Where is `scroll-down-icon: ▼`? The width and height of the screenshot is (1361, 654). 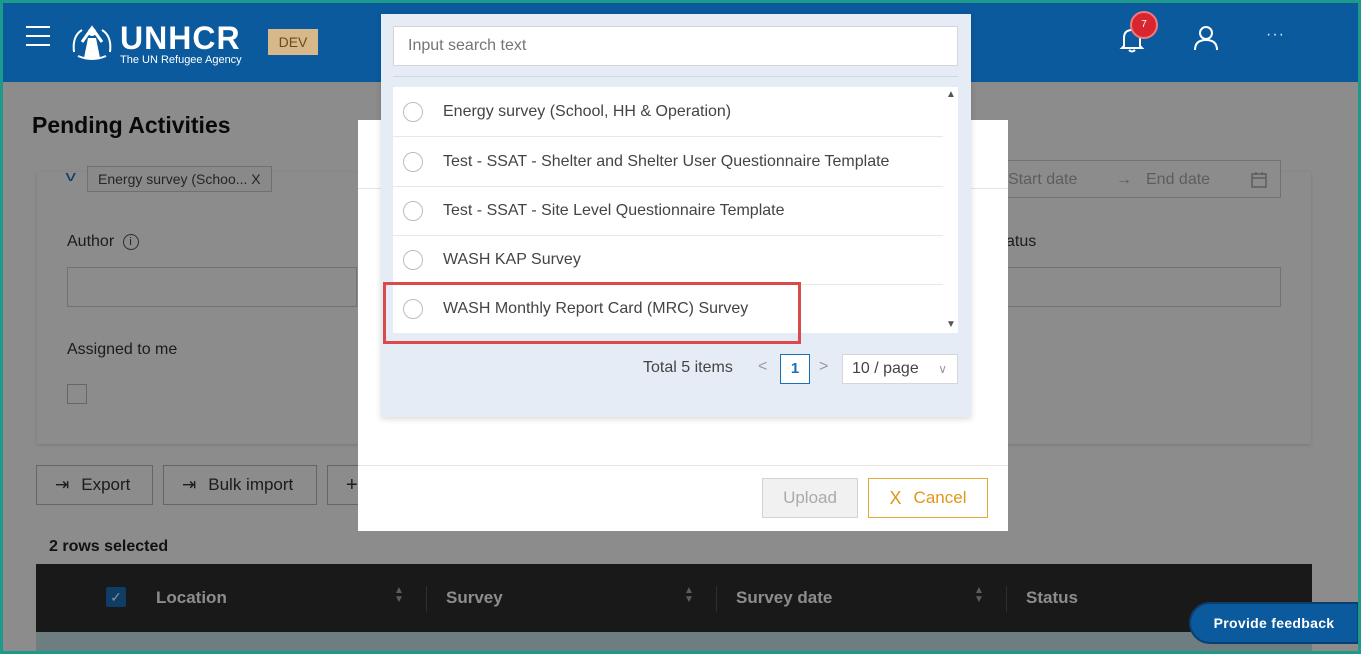
scroll-down-icon: ▼ is located at coordinates (951, 324).